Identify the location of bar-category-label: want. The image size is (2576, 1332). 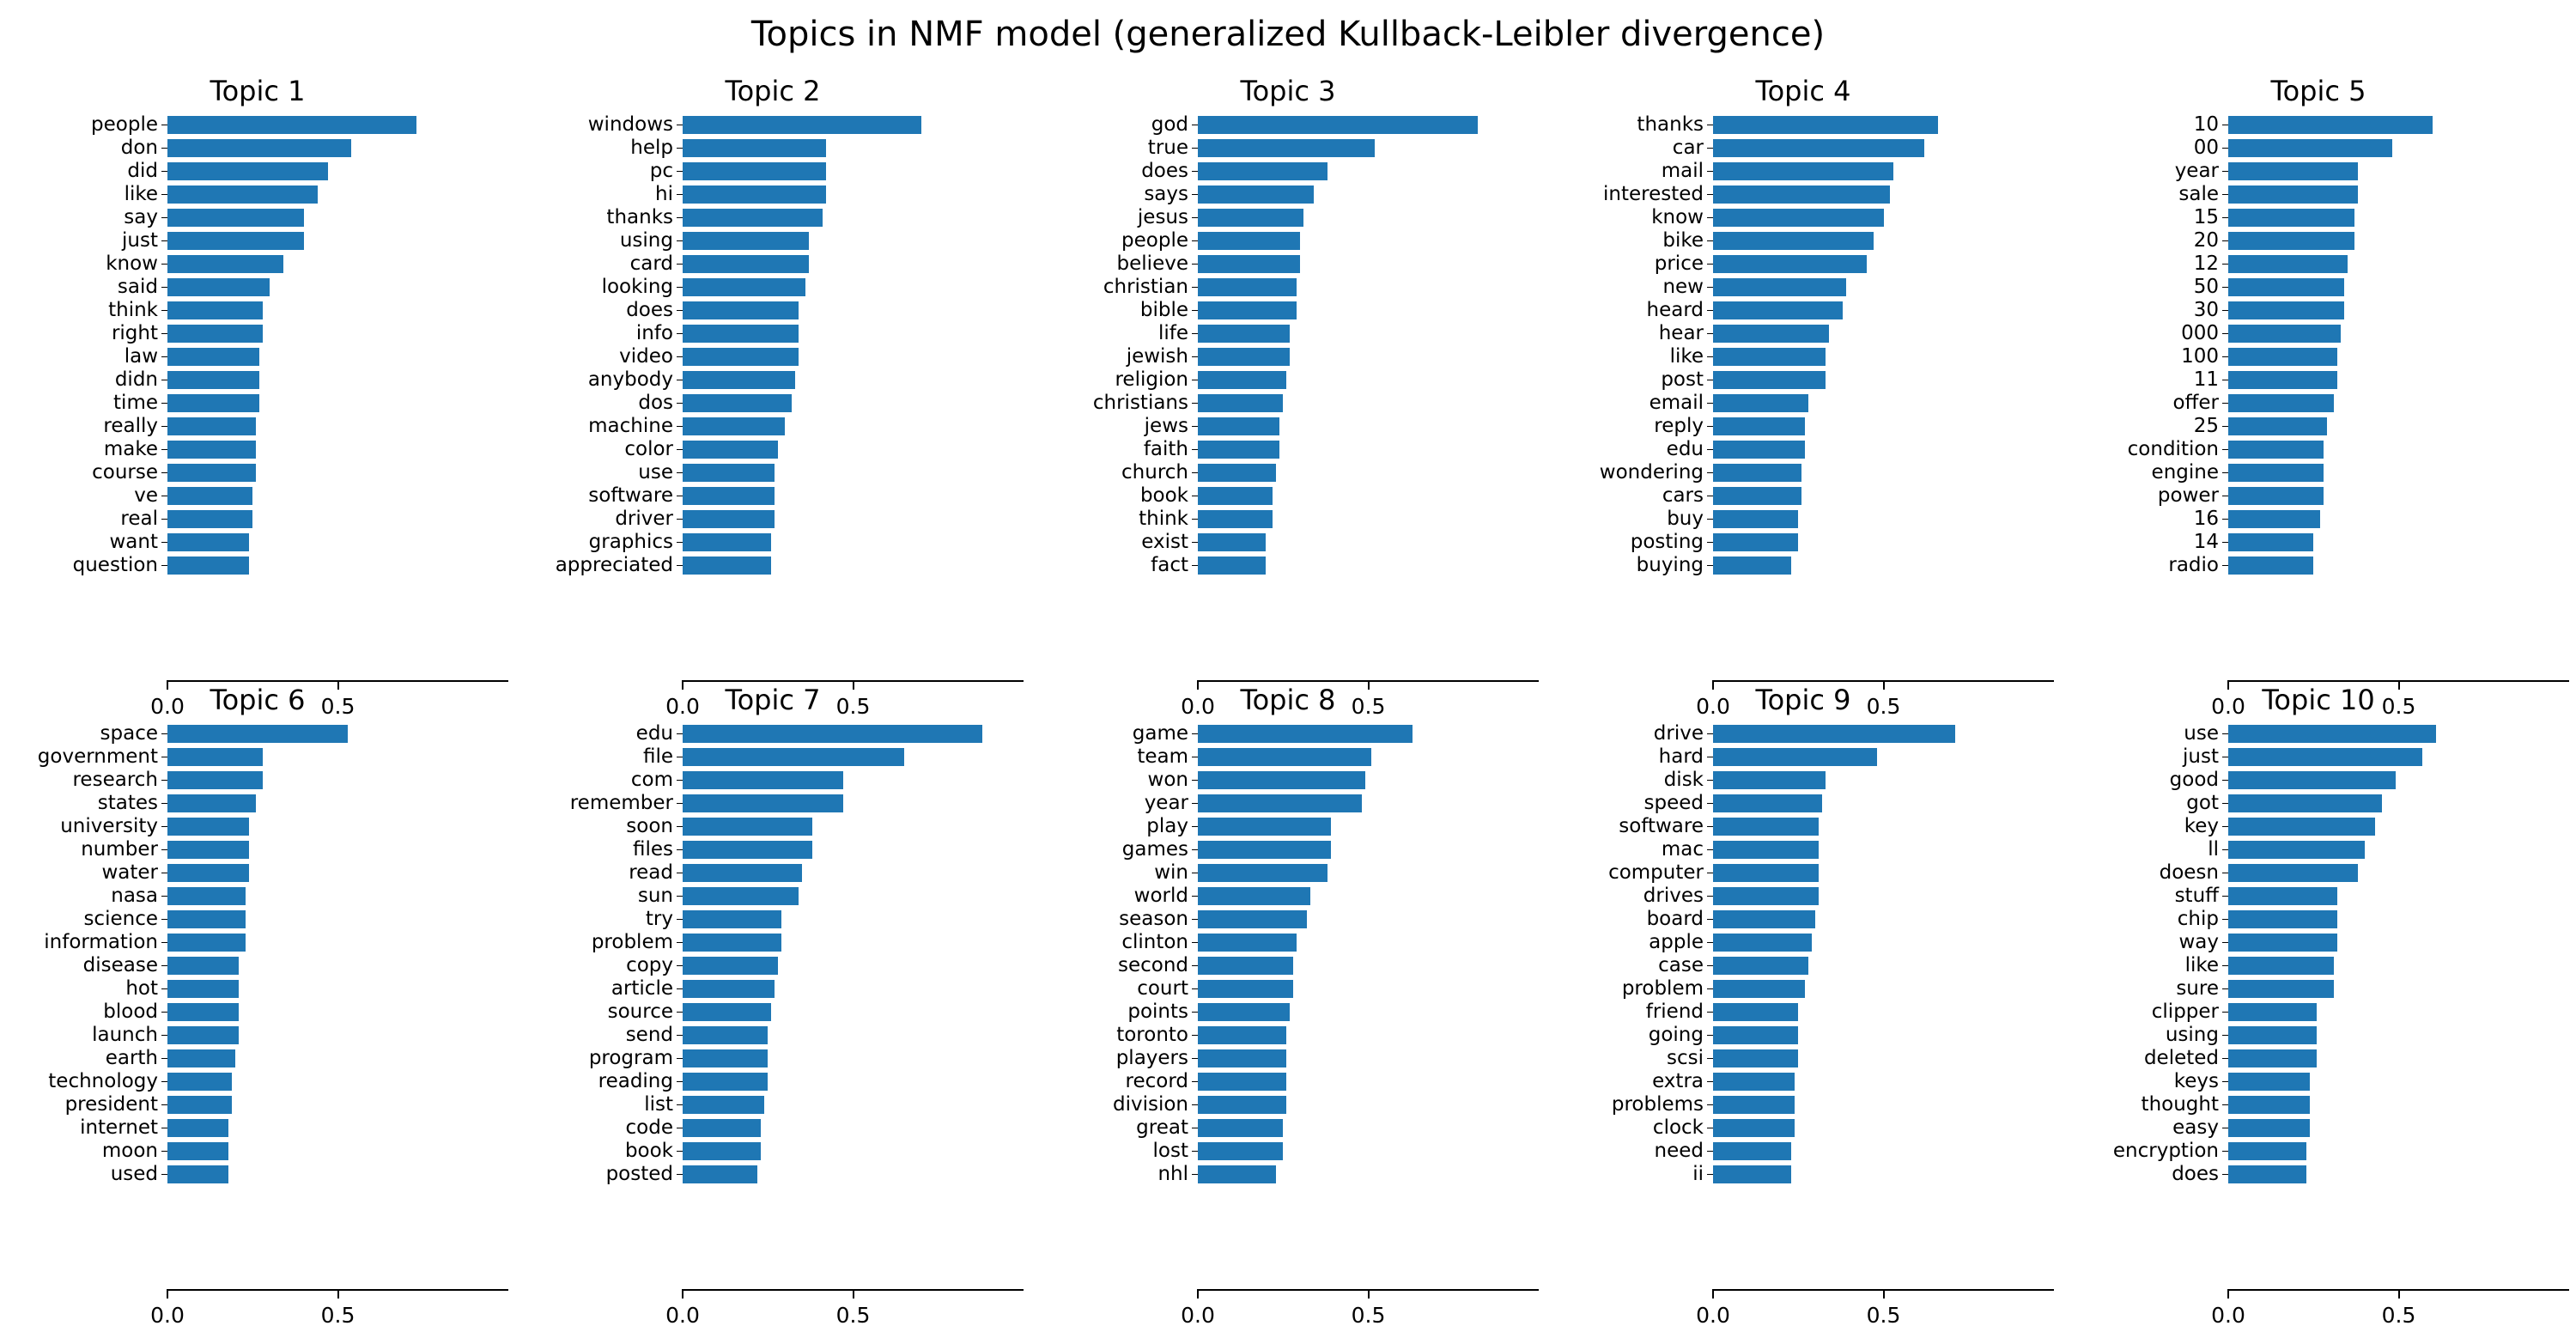
(133, 542).